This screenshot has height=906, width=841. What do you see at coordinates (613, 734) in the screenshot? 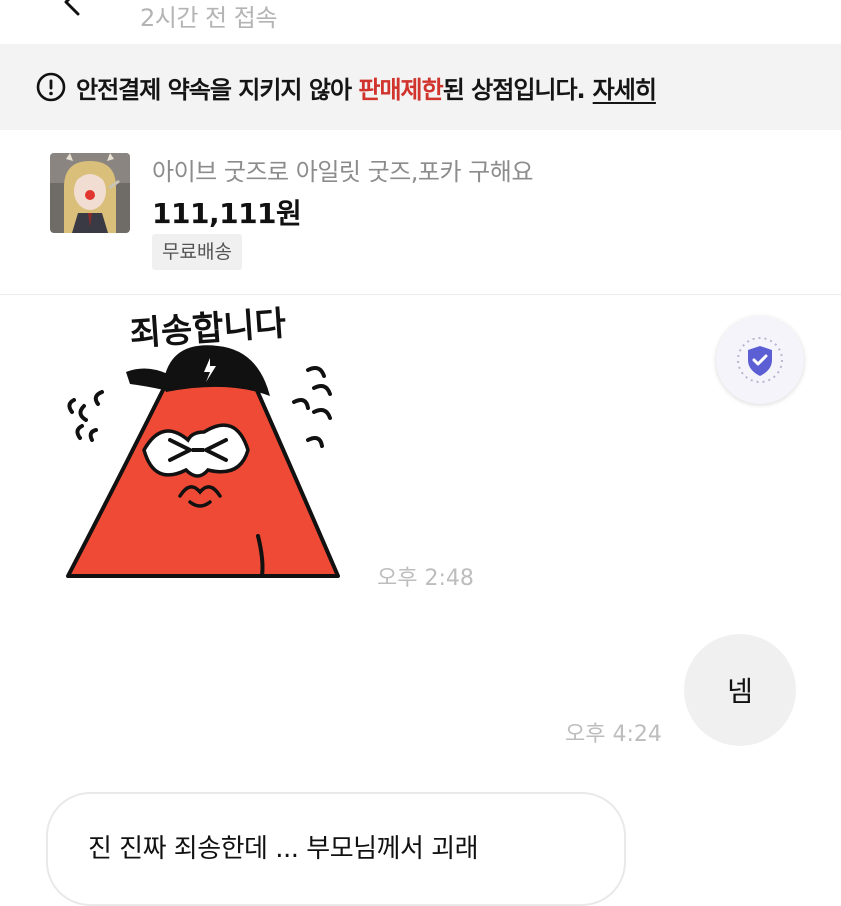
I see `message-time: 오후 4:24` at bounding box center [613, 734].